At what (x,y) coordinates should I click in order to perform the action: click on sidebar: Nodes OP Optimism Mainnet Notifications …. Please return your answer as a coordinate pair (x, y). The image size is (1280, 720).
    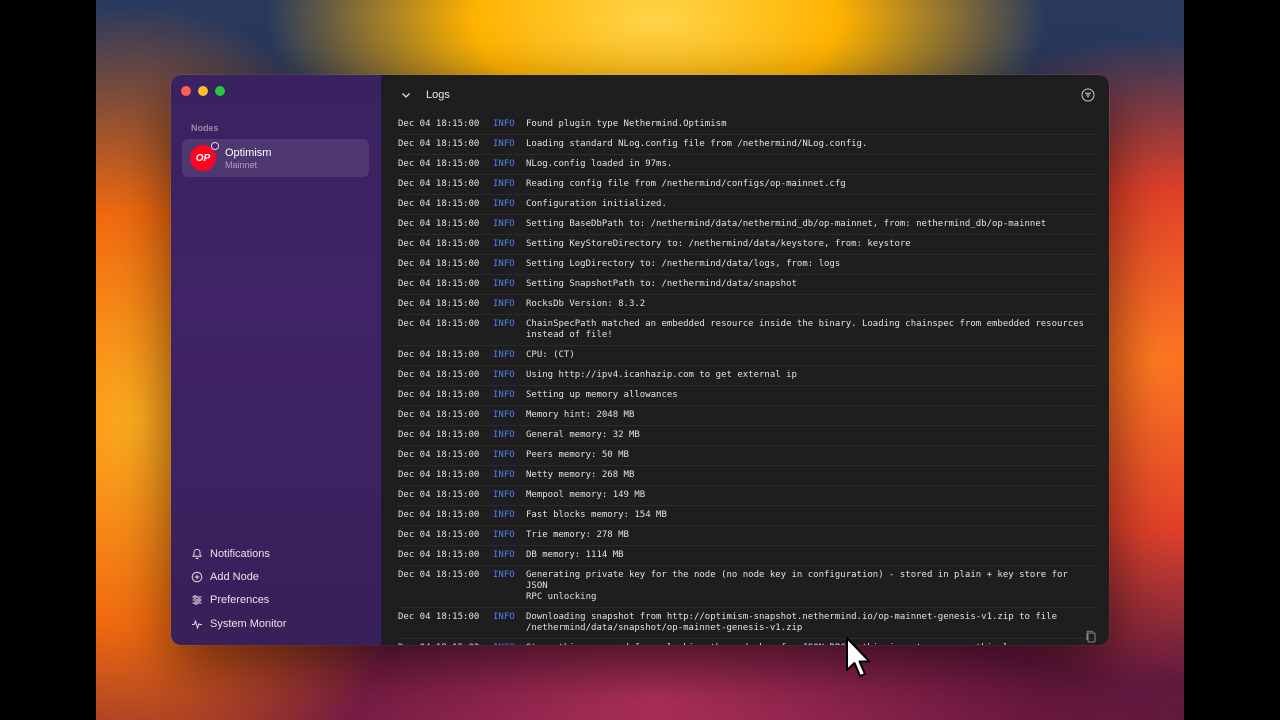
    Looking at the image, I should click on (276, 360).